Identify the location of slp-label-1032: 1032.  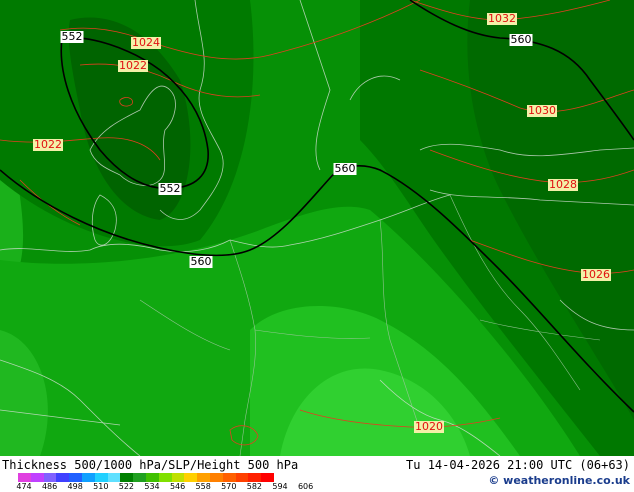
(502, 18).